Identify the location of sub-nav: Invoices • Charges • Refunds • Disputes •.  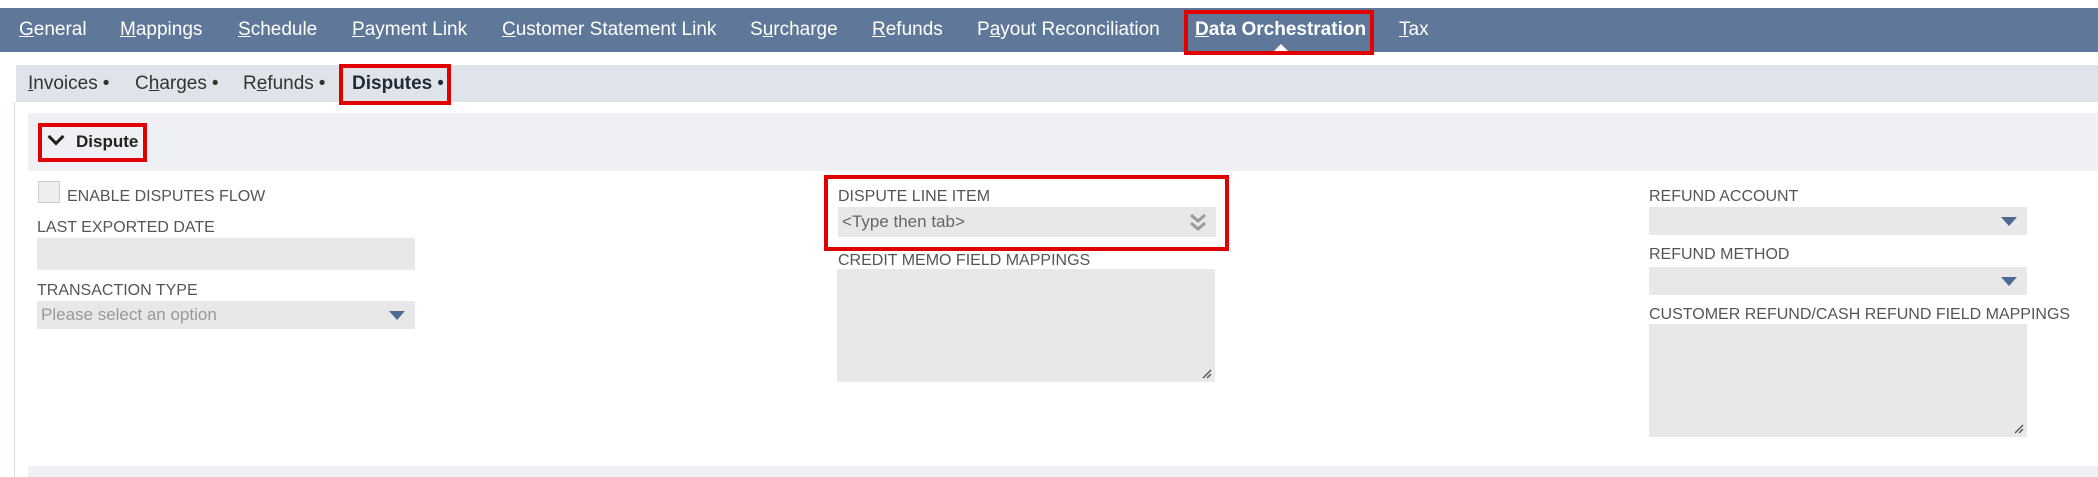
(1057, 83).